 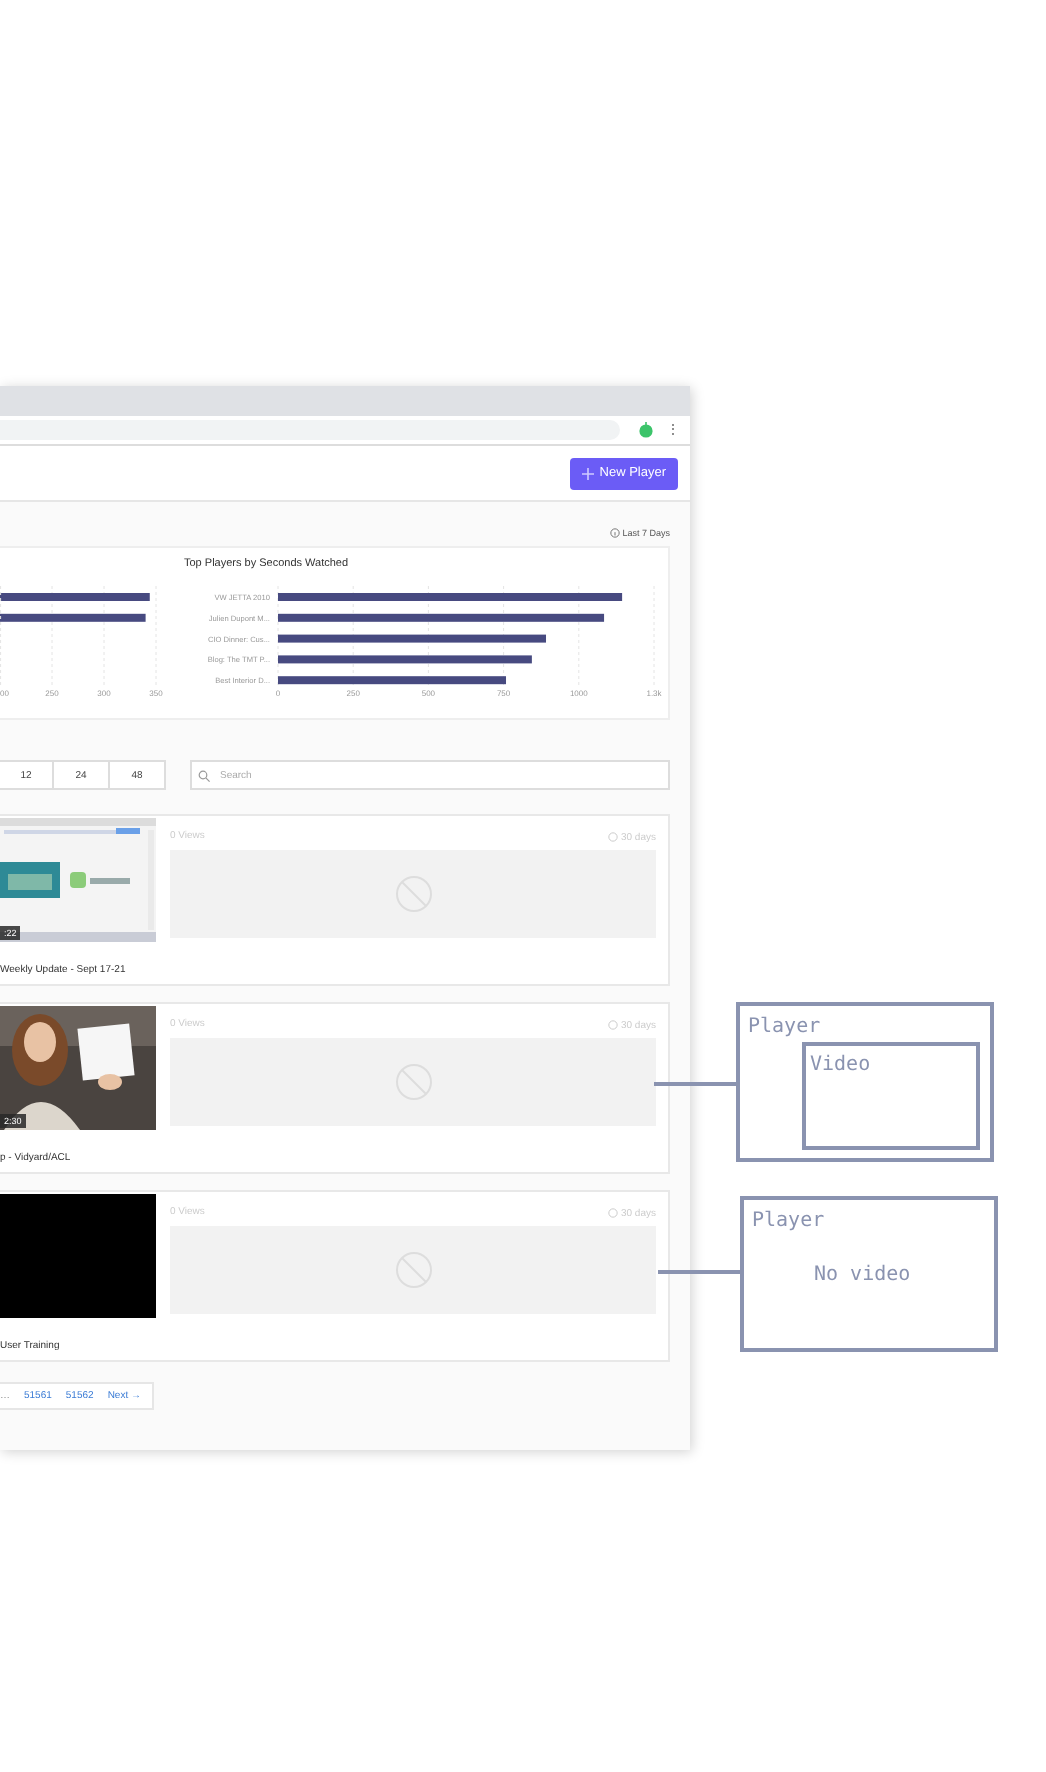 What do you see at coordinates (840, 1065) in the screenshot?
I see `diagram-label: Video` at bounding box center [840, 1065].